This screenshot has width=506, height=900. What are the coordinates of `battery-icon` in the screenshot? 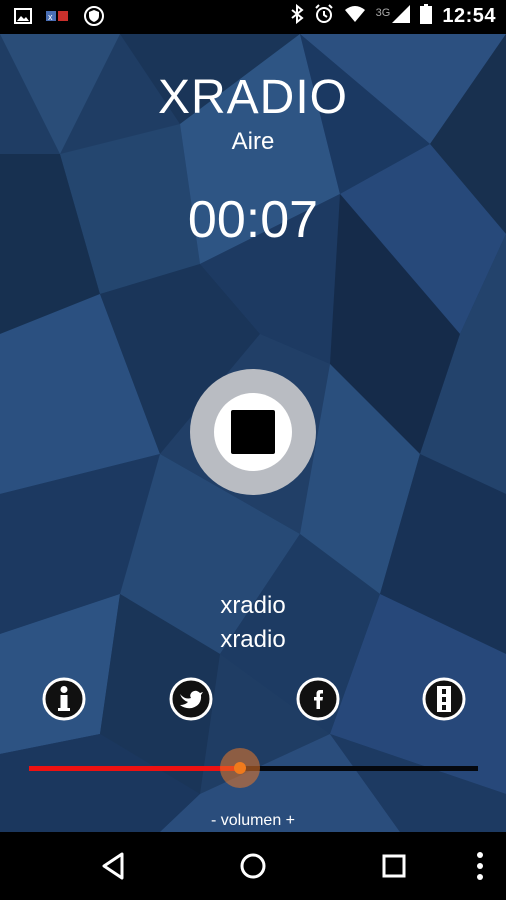 It's located at (426, 16).